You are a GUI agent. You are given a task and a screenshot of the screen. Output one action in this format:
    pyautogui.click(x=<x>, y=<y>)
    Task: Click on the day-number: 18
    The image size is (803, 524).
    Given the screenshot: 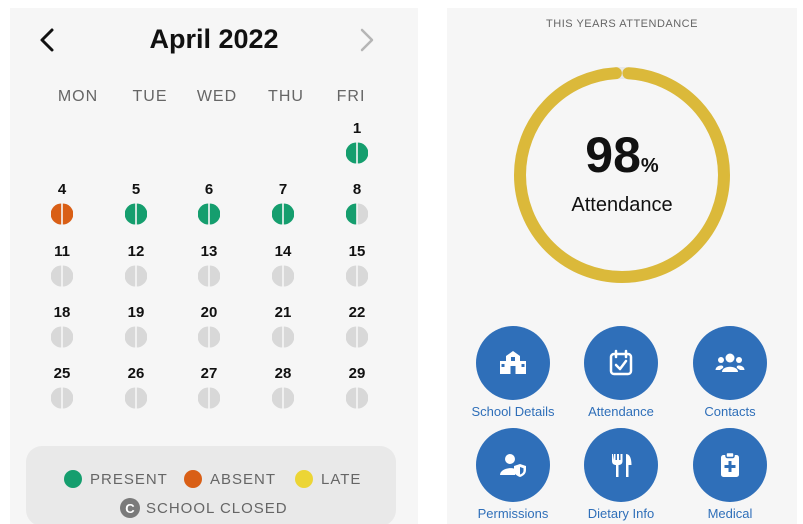 What is the action you would take?
    pyautogui.click(x=62, y=312)
    